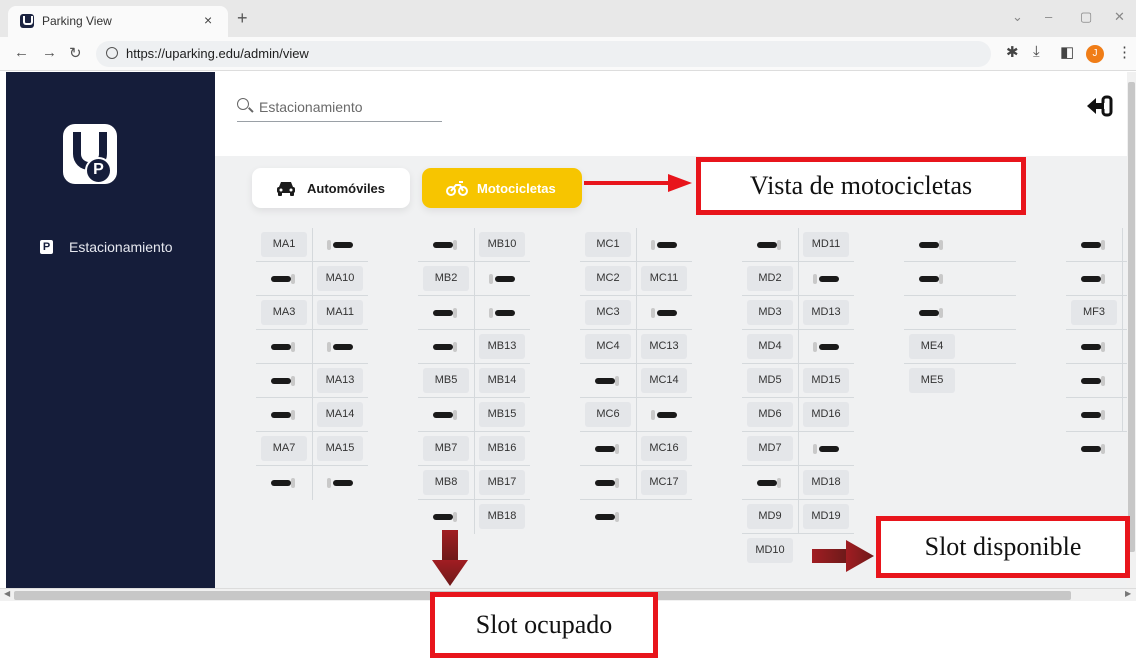 The image size is (1136, 660). What do you see at coordinates (21, 52) in the screenshot?
I see `back-icon: ←` at bounding box center [21, 52].